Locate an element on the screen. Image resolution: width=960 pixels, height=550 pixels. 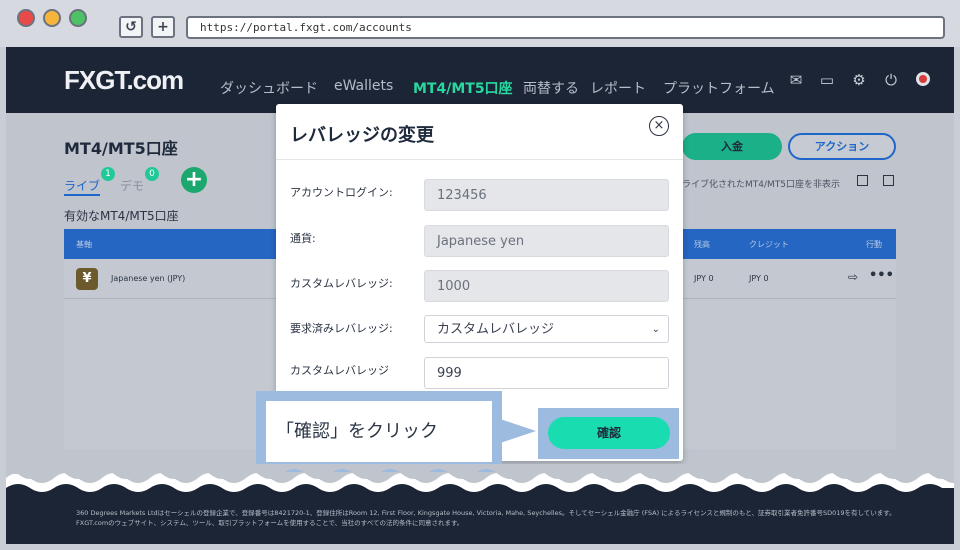
account-login-field: 123456 is located at coordinates (546, 195).